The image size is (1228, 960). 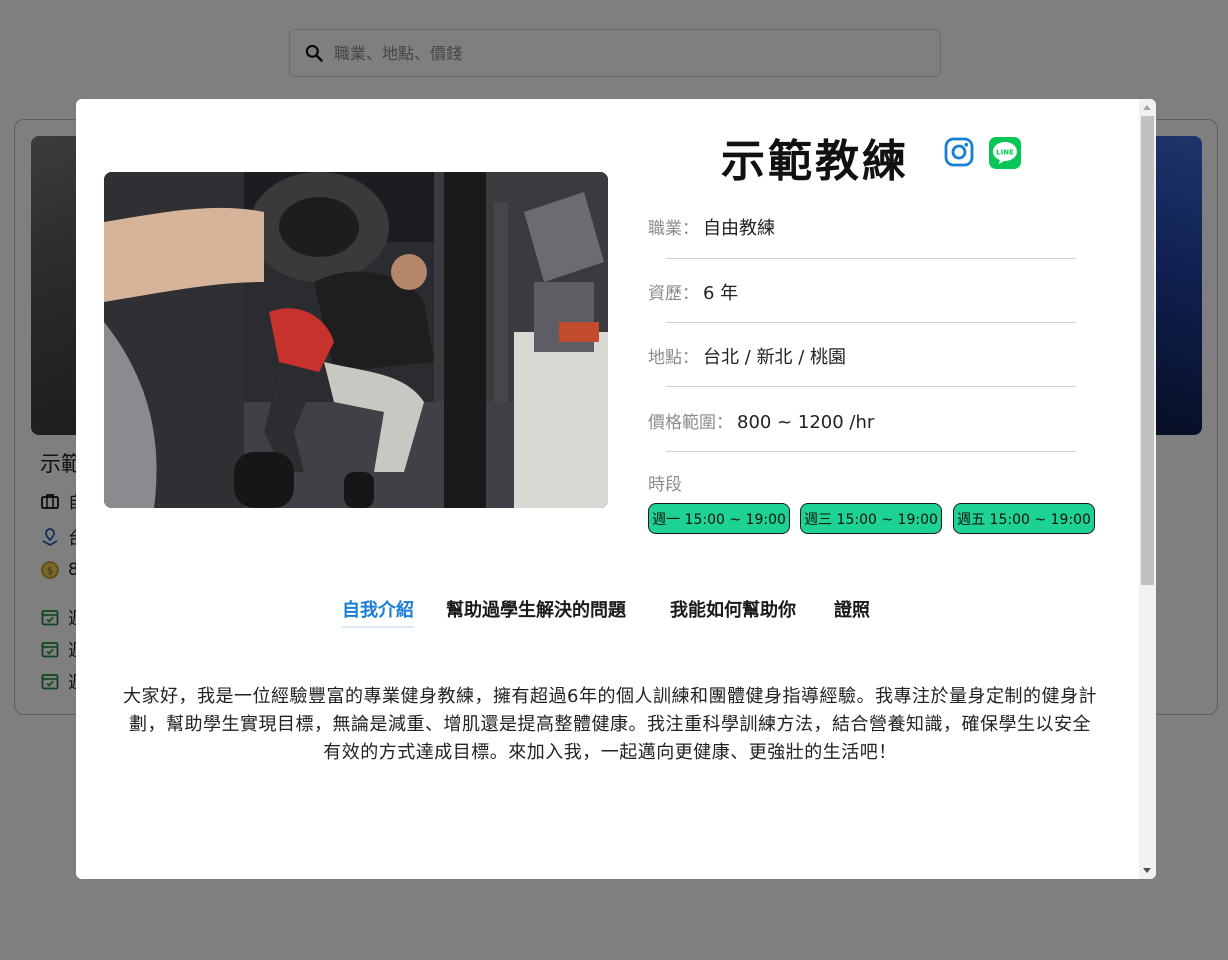 I want to click on tab-self-intro: 自我介紹, so click(x=378, y=612).